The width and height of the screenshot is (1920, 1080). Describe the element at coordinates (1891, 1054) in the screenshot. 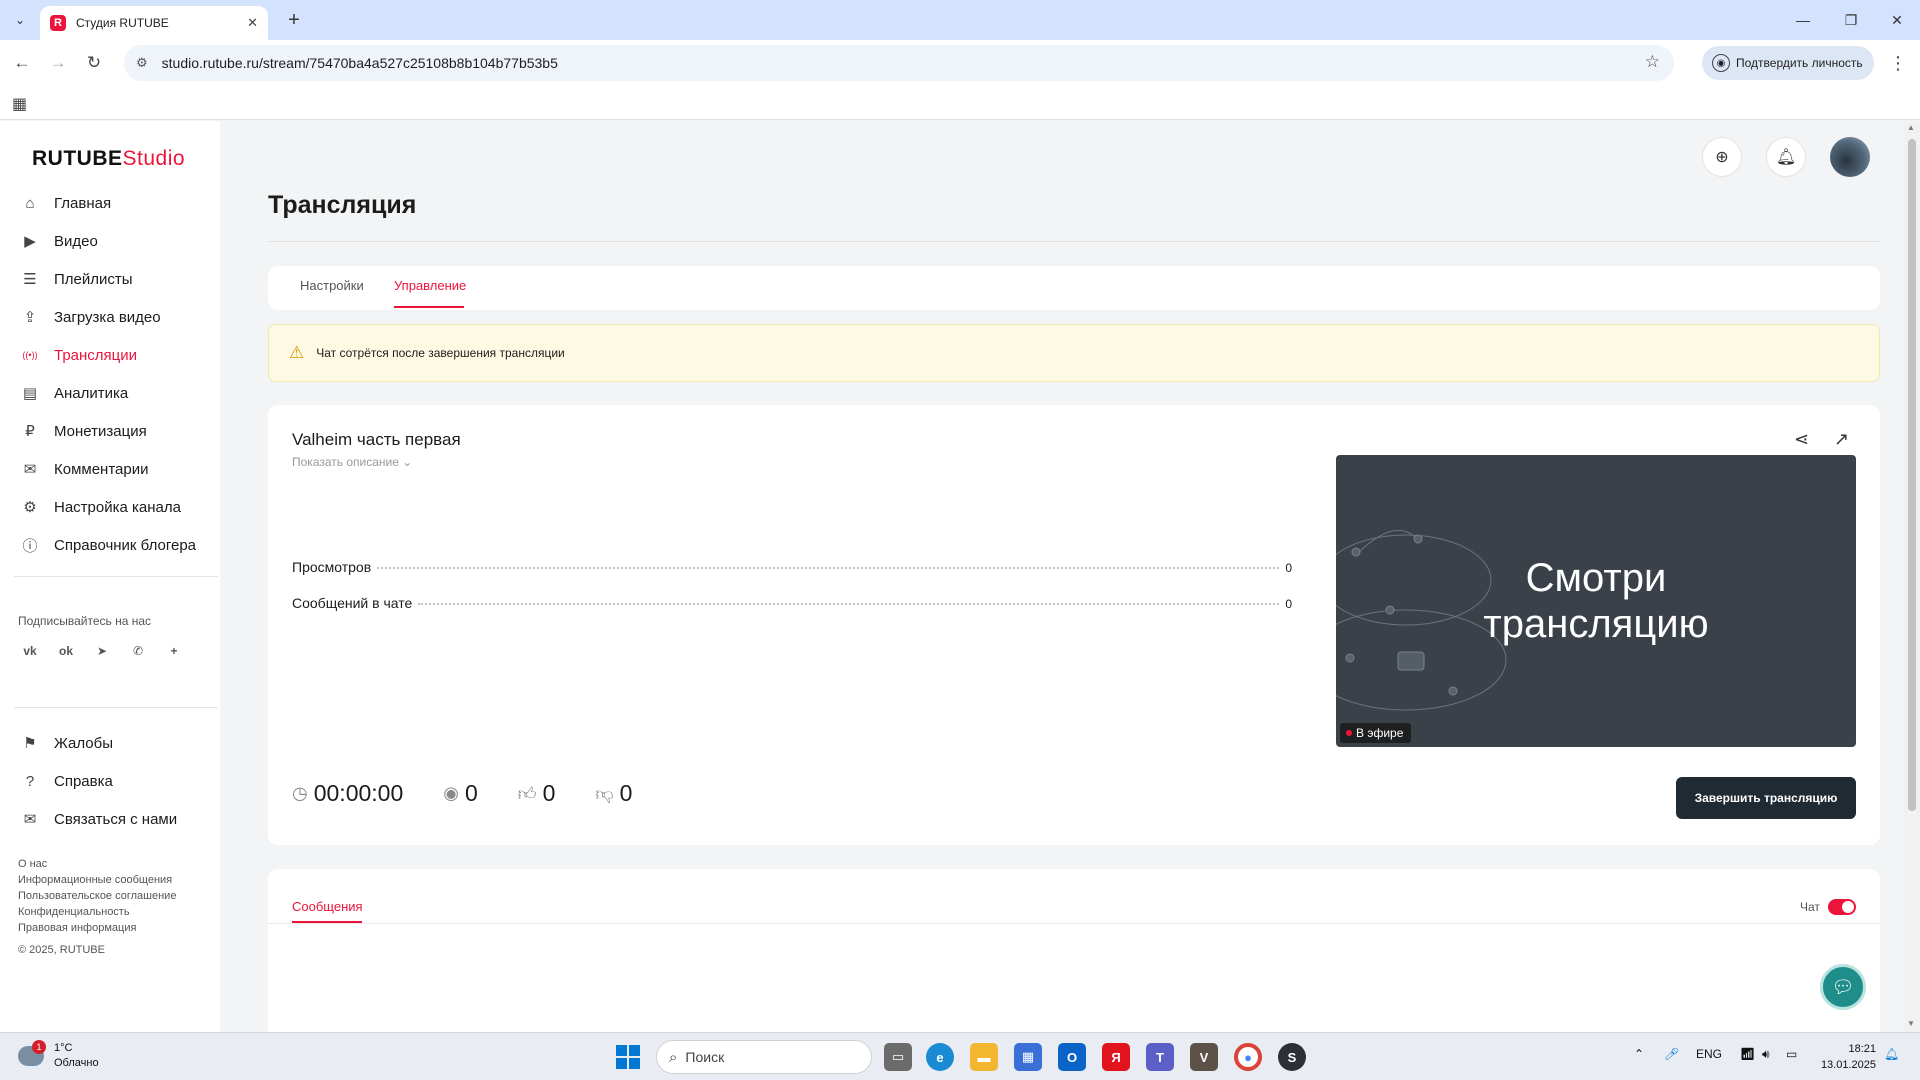

I see `notification-icon: 🔔︎` at that location.